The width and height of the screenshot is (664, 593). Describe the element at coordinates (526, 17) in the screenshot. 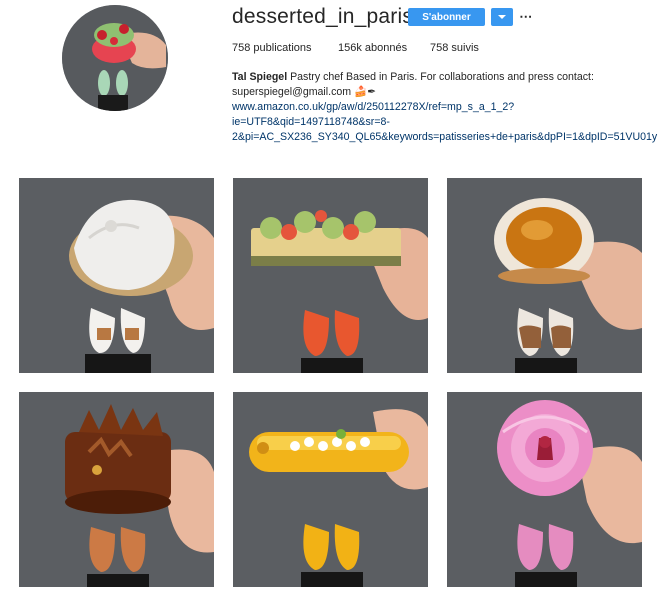

I see `more-options-icon: ⋯` at that location.